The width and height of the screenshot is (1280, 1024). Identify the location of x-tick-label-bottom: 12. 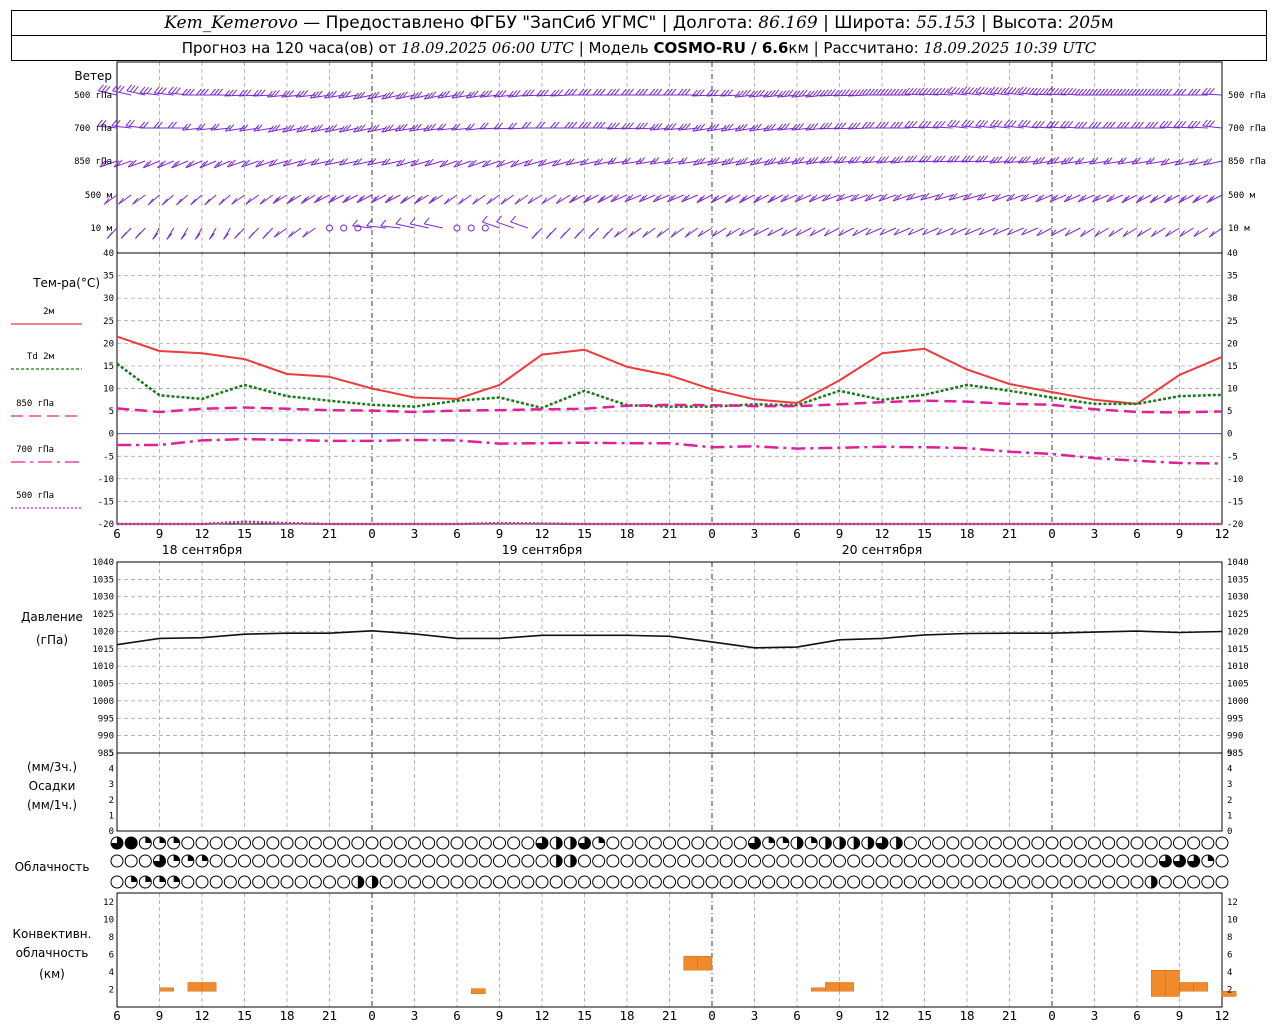
(541, 1015).